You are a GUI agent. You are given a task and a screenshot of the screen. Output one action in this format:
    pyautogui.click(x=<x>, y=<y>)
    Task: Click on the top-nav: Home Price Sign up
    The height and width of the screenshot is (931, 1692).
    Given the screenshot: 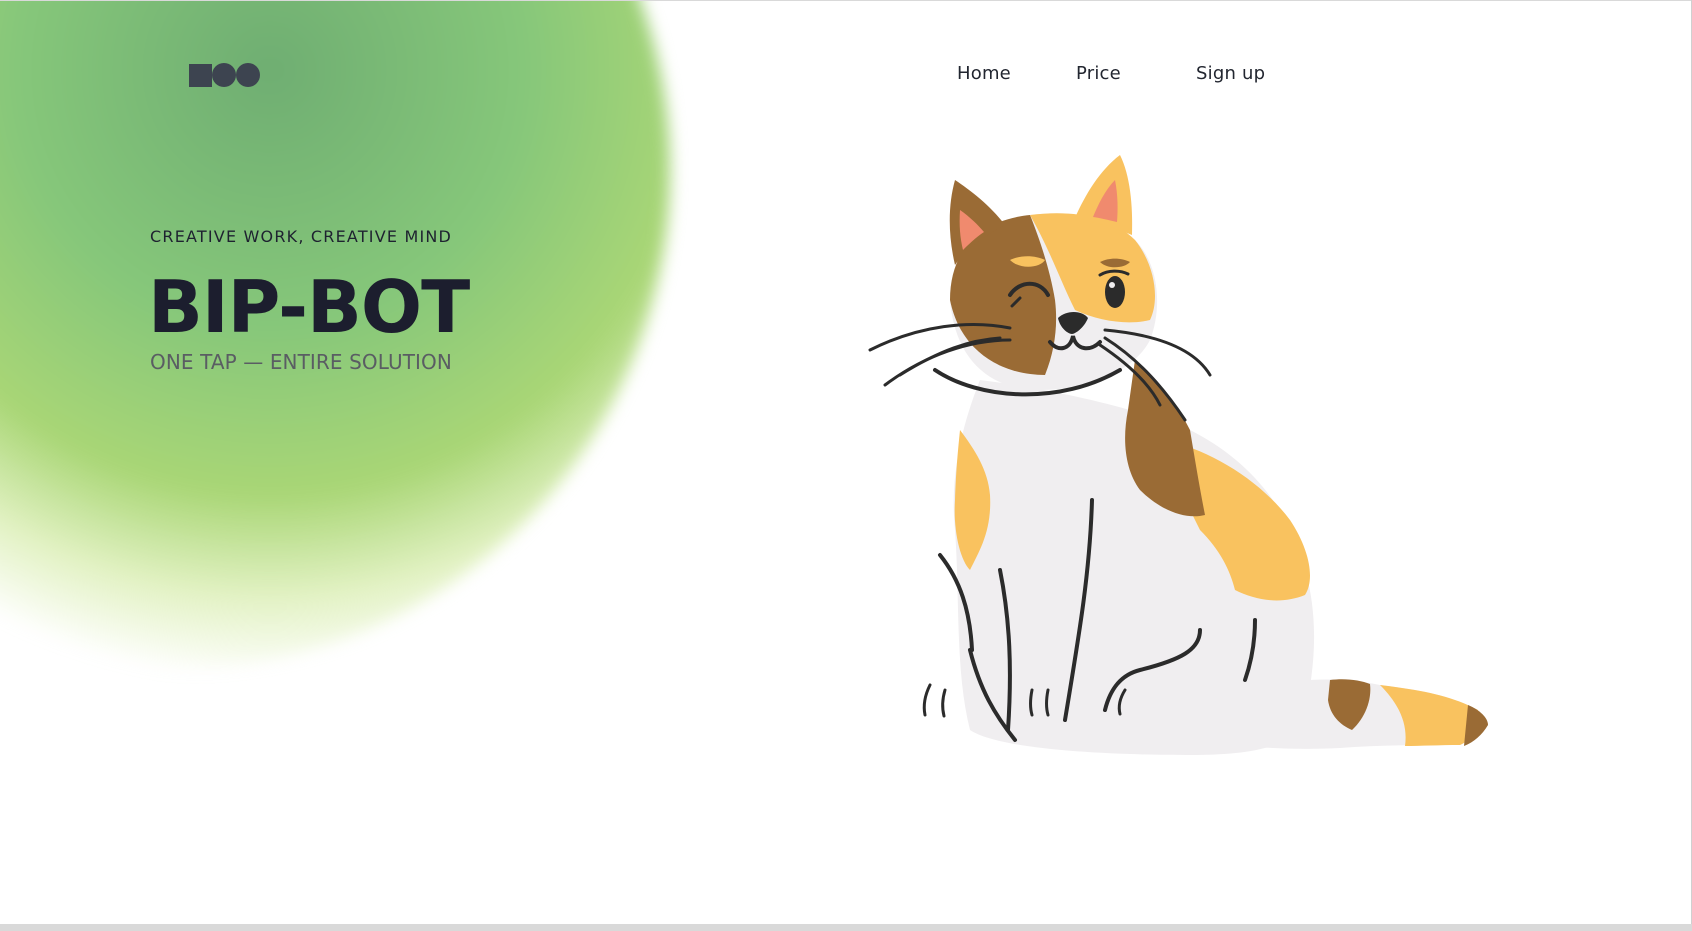 What is the action you would take?
    pyautogui.click(x=846, y=75)
    